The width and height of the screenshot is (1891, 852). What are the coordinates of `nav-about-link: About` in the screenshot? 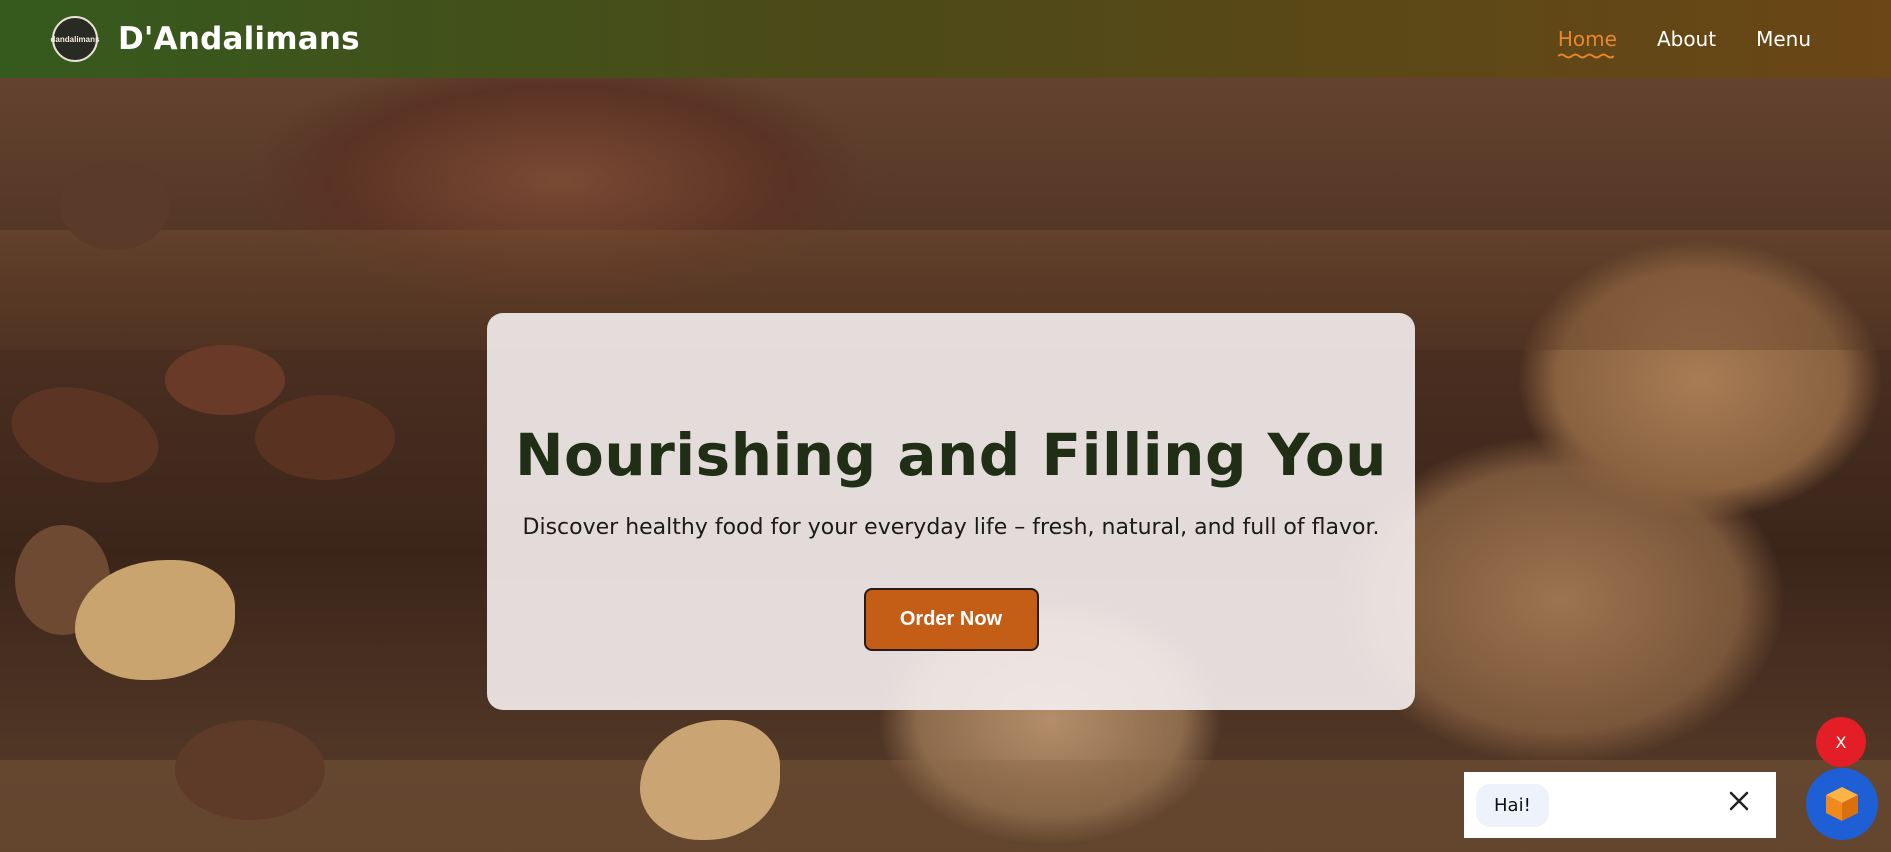 It's located at (1686, 39).